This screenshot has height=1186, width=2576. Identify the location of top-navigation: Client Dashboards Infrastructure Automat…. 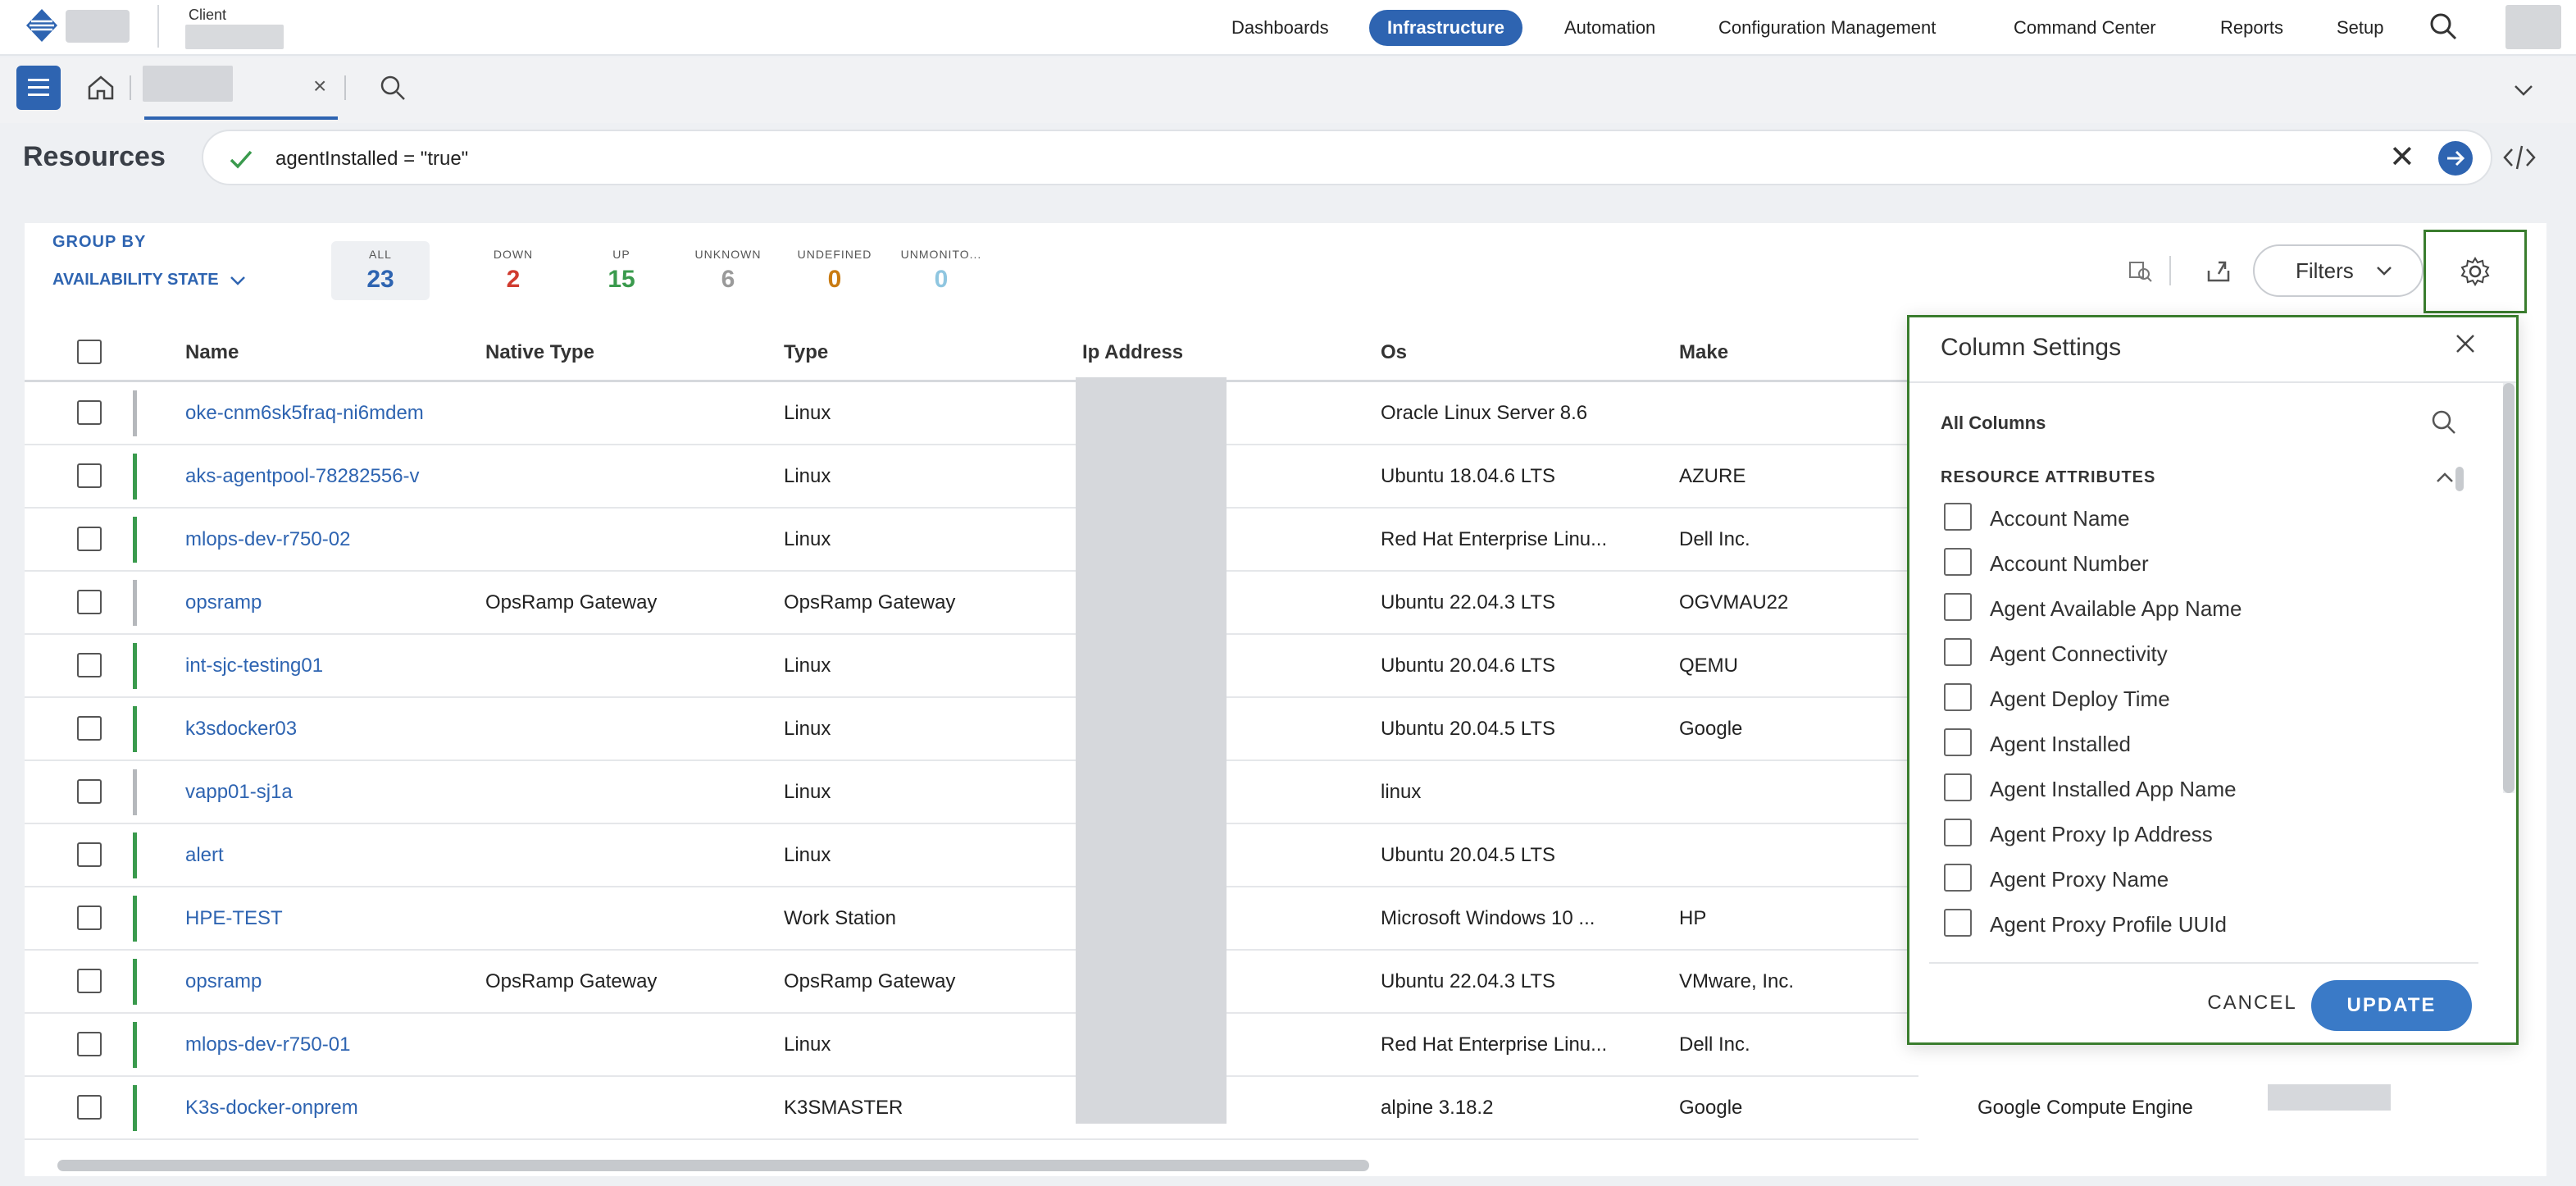
(1288, 28).